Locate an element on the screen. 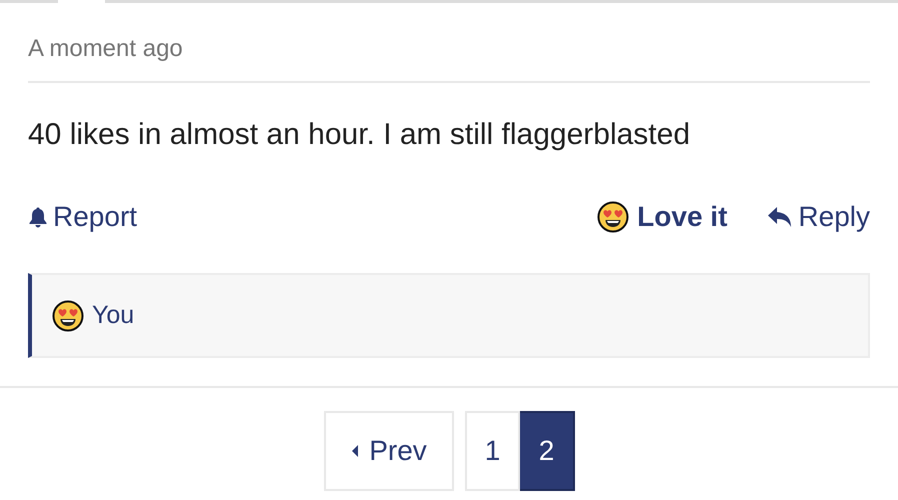 The image size is (898, 500). prev-page-button: Prev is located at coordinates (389, 451).